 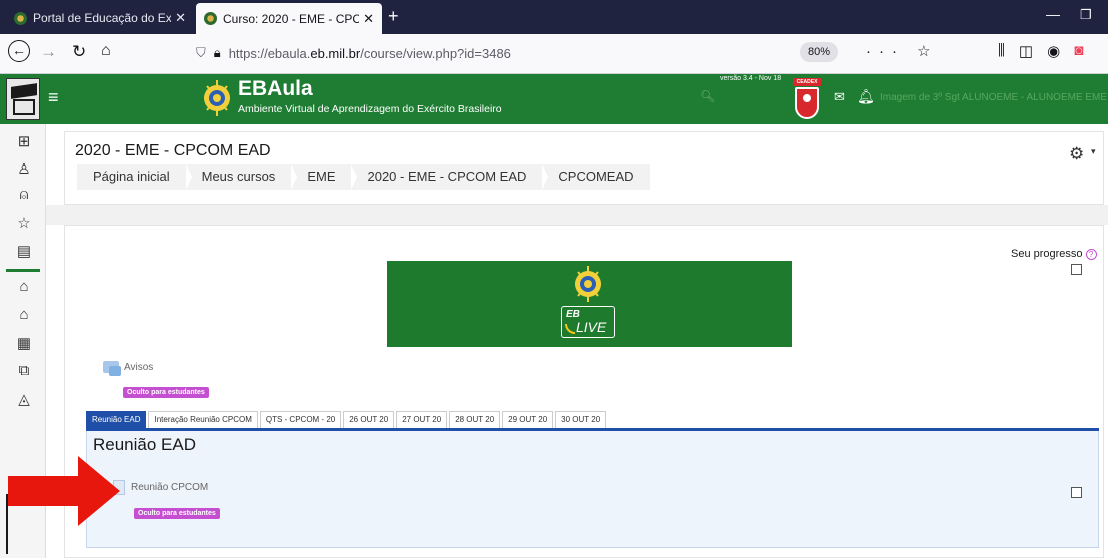 I want to click on live-label: LIVE, so click(x=591, y=327).